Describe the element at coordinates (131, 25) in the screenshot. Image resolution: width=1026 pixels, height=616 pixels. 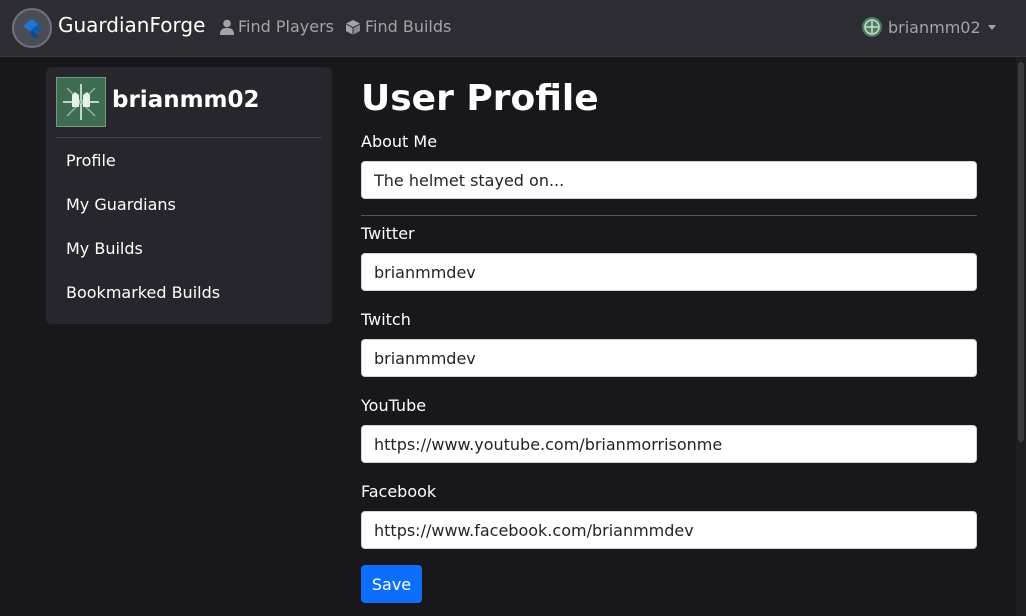
I see `brand-name: GuardianForge` at that location.